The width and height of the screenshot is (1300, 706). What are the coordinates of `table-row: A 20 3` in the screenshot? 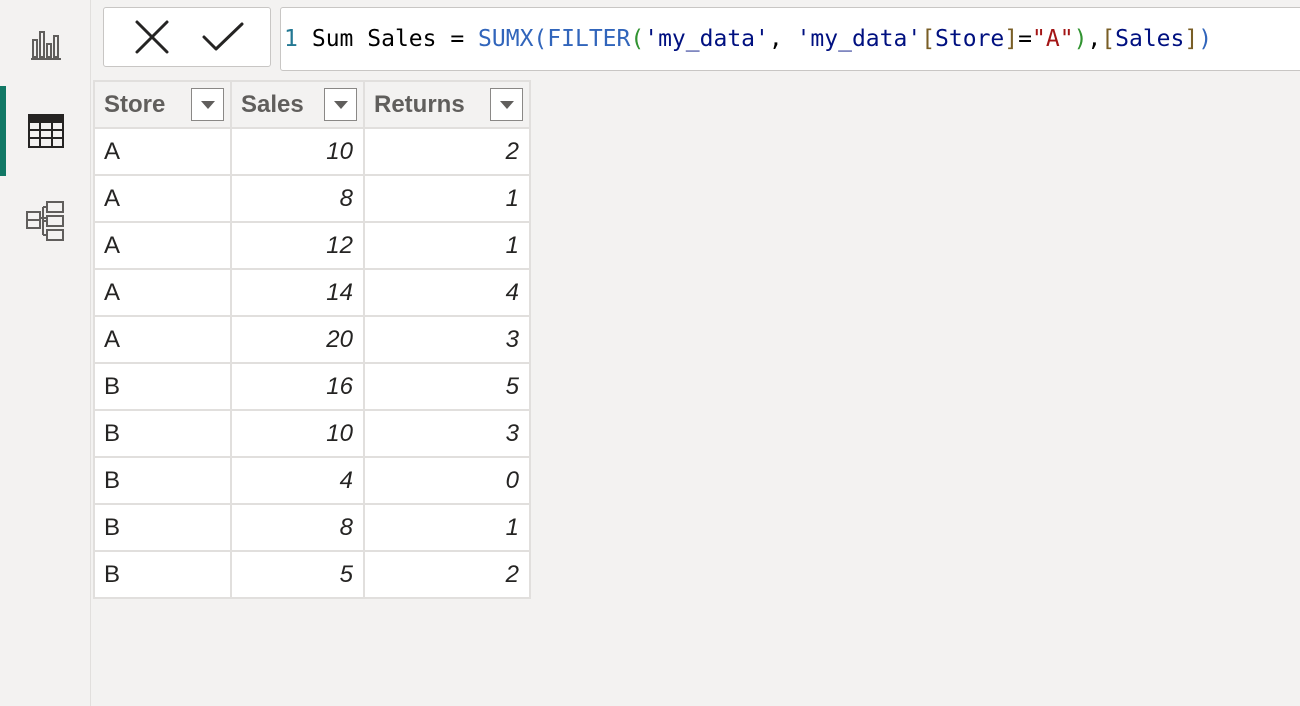 It's located at (312, 339).